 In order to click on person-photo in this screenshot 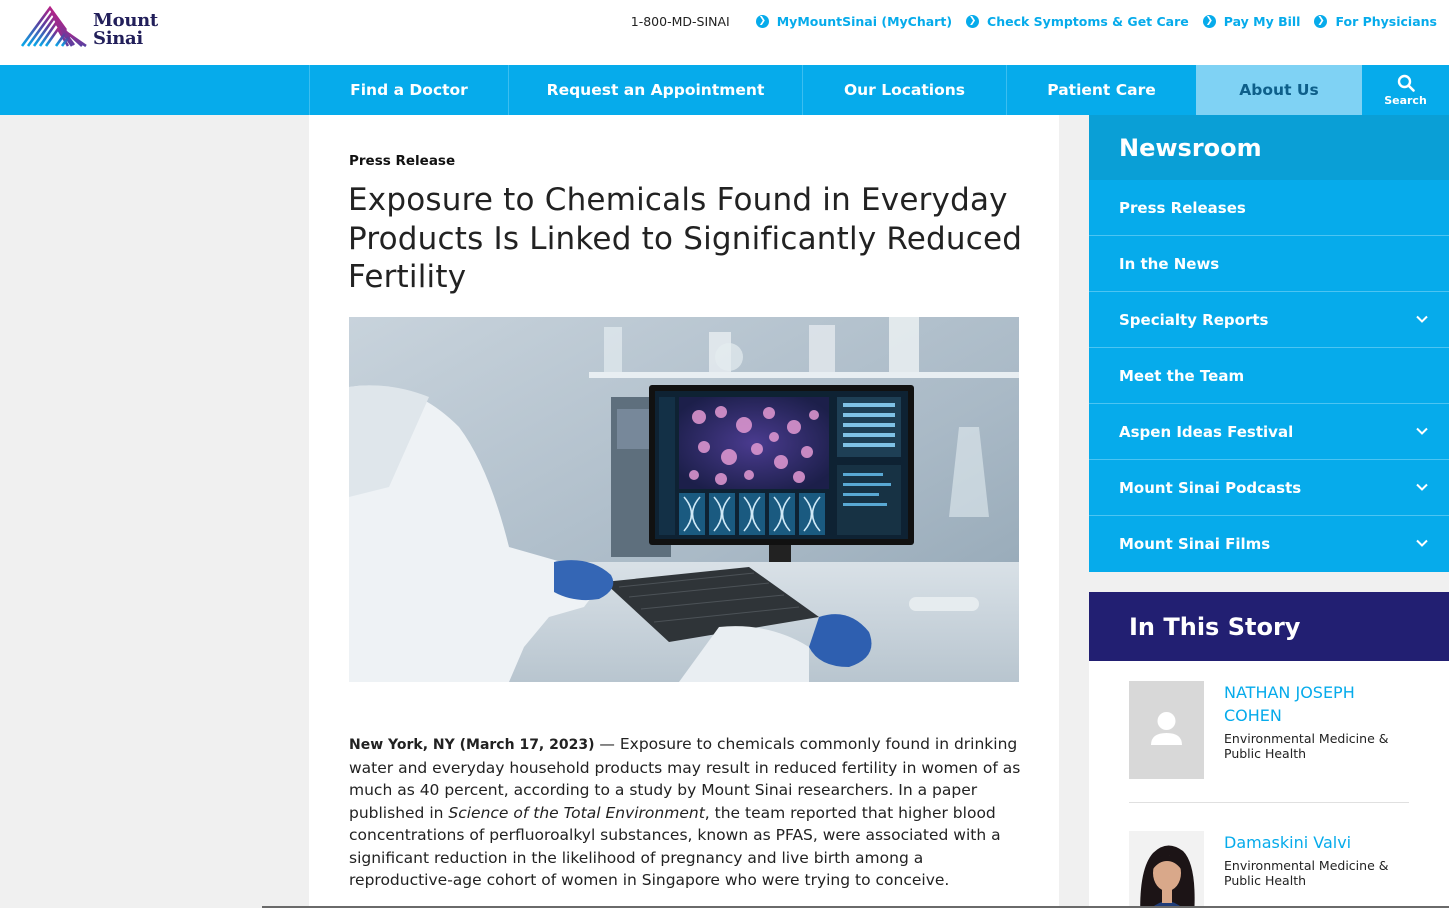, I will do `click(1166, 869)`.